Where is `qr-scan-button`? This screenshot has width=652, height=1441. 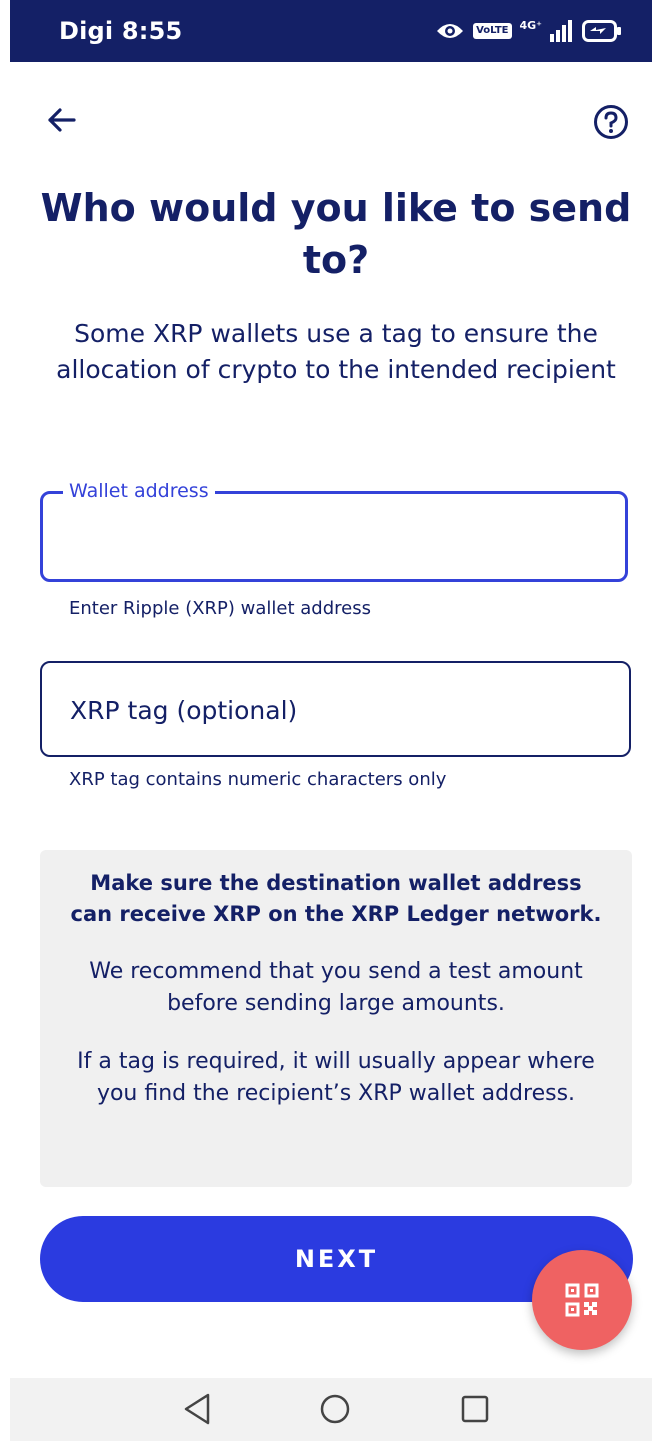 qr-scan-button is located at coordinates (582, 1300).